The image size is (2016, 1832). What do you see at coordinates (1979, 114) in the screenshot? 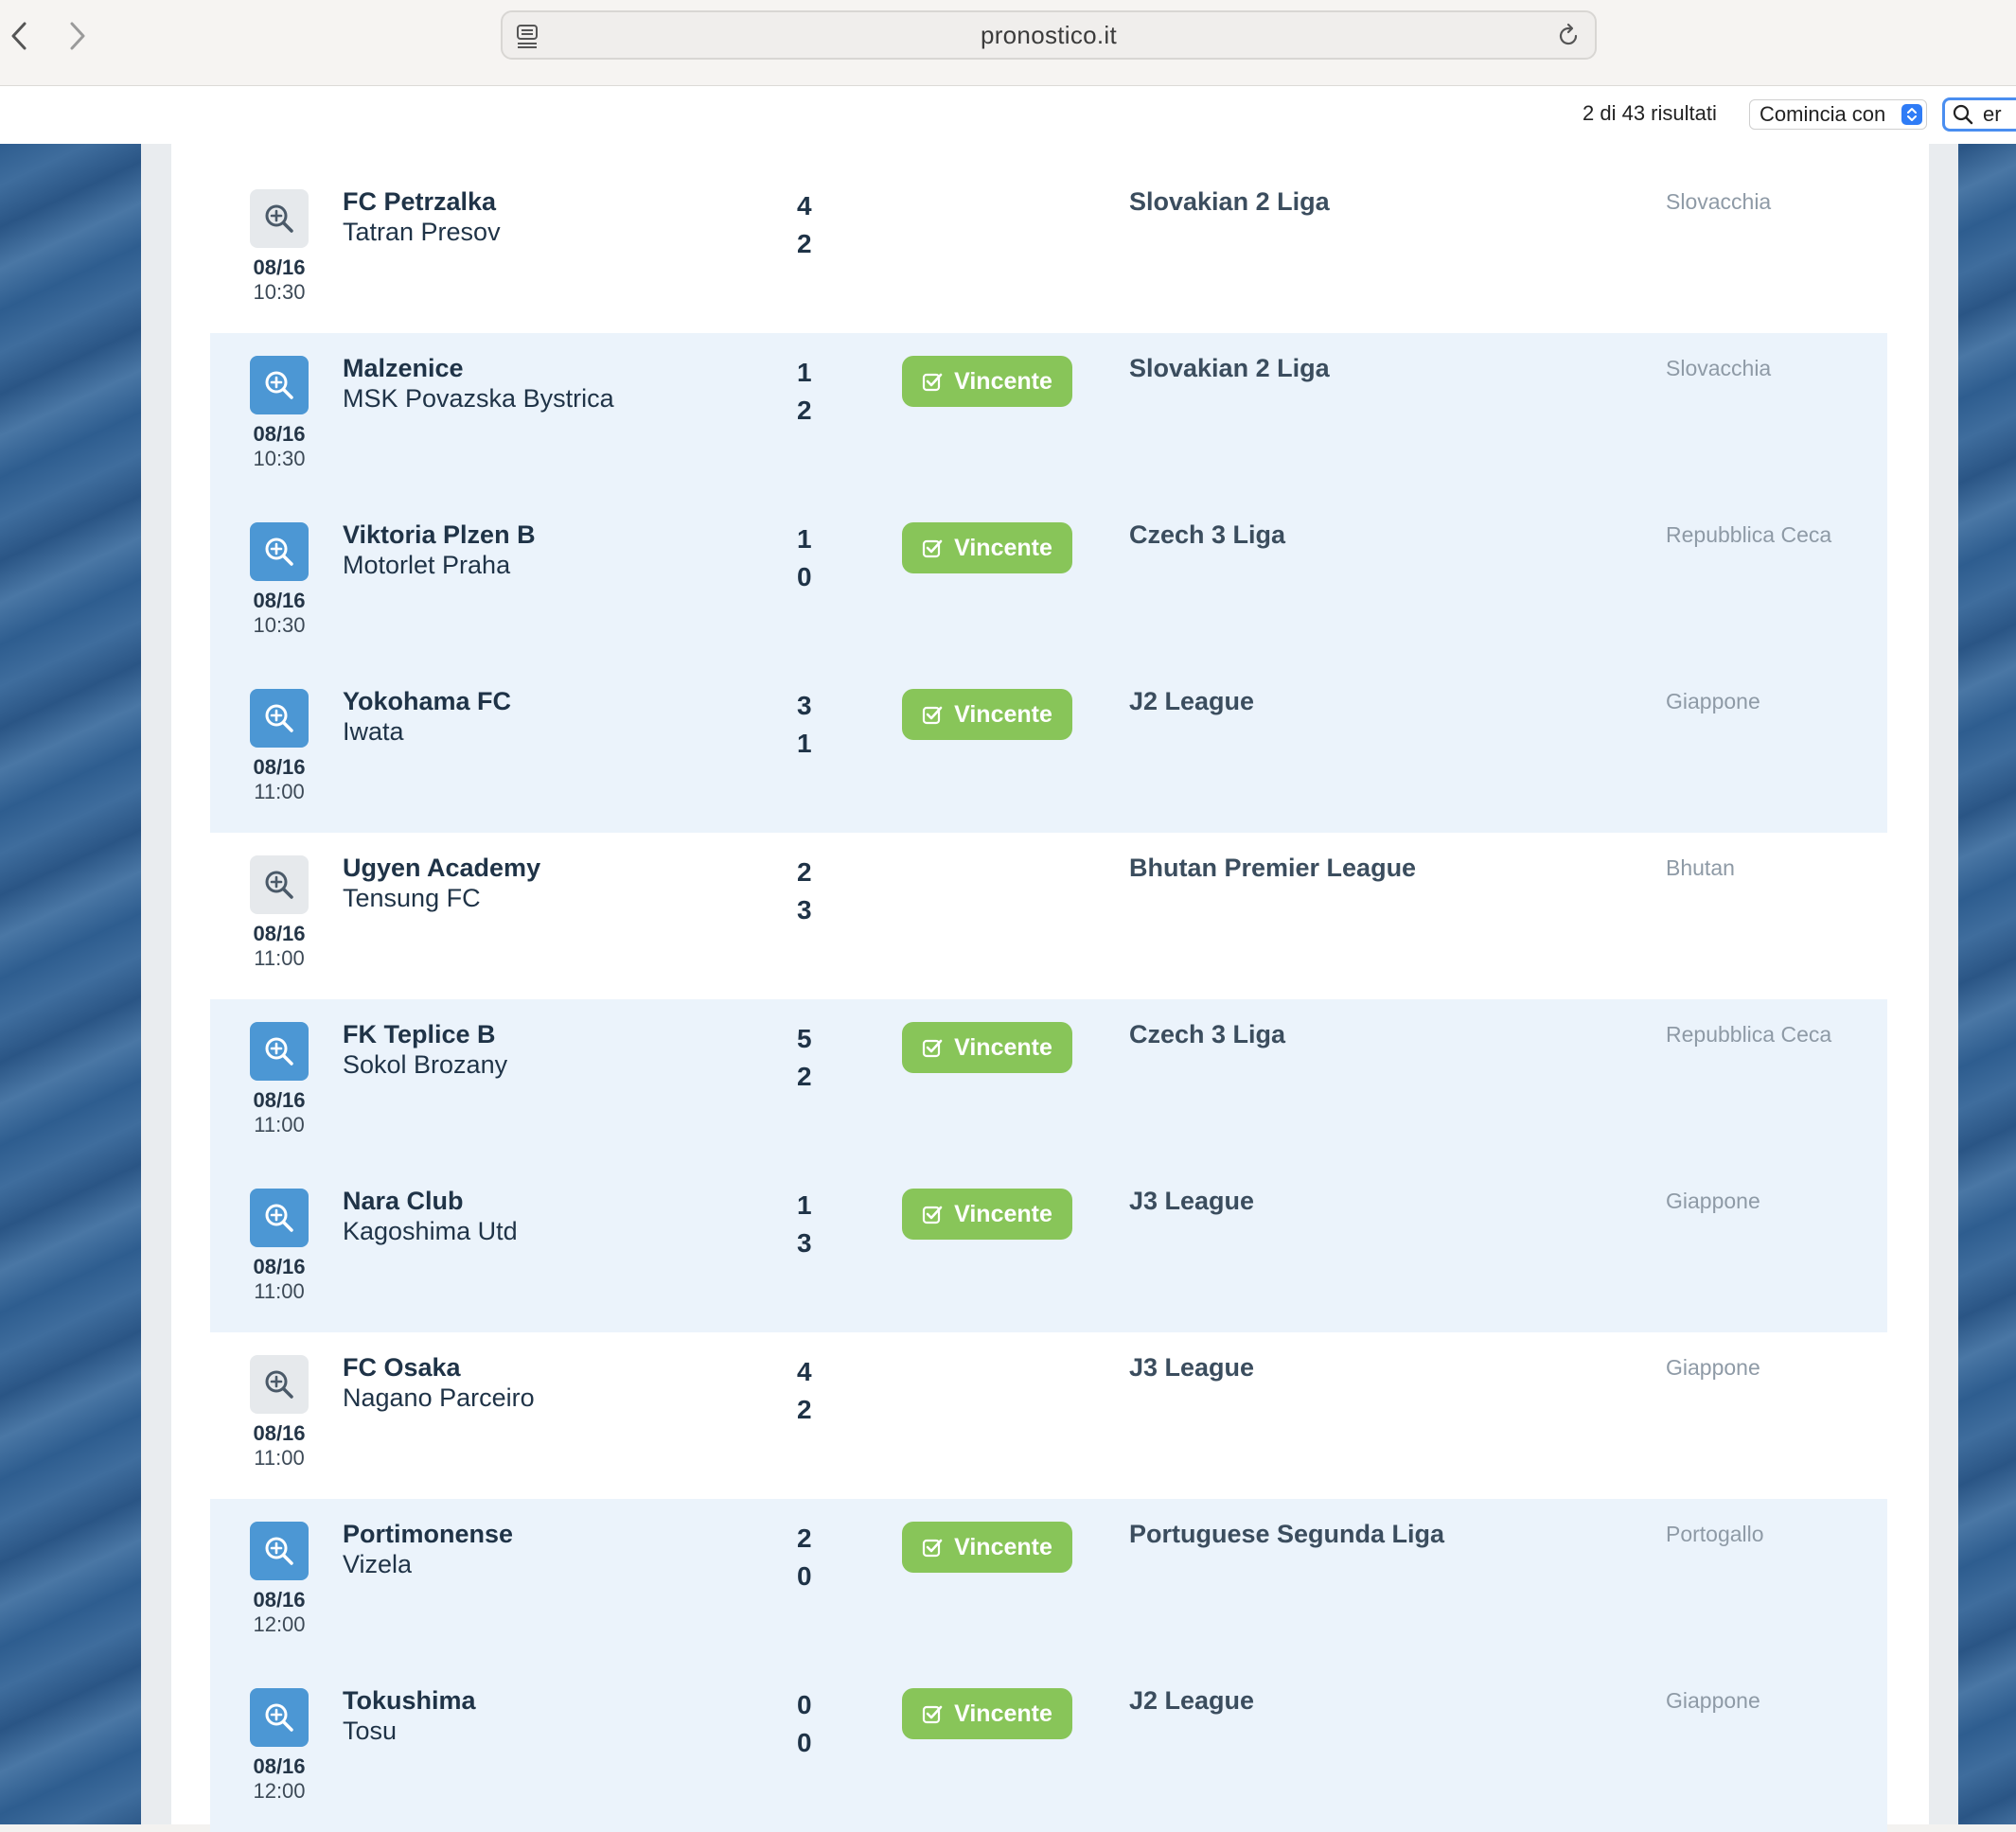
I see `find-search-input: er` at bounding box center [1979, 114].